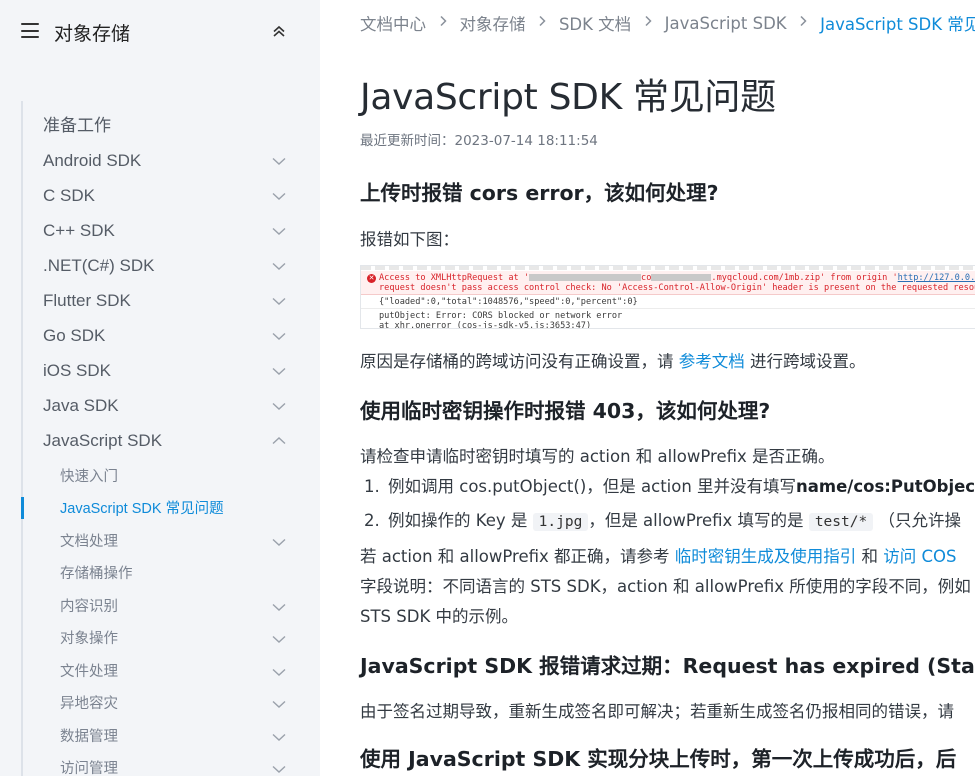  What do you see at coordinates (492, 23) in the screenshot?
I see `breadcrumb-item: 对象存储` at bounding box center [492, 23].